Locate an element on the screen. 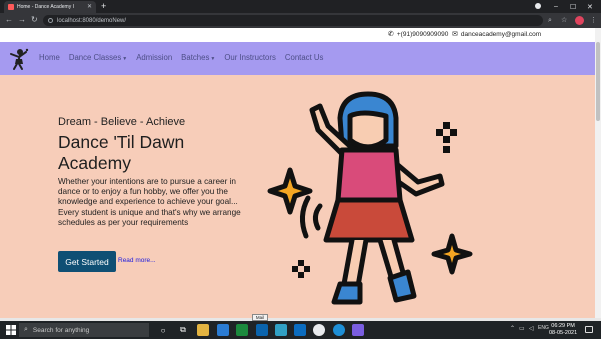 The width and height of the screenshot is (601, 339). address-url: localhost:8080/demoNew/ is located at coordinates (92, 20).